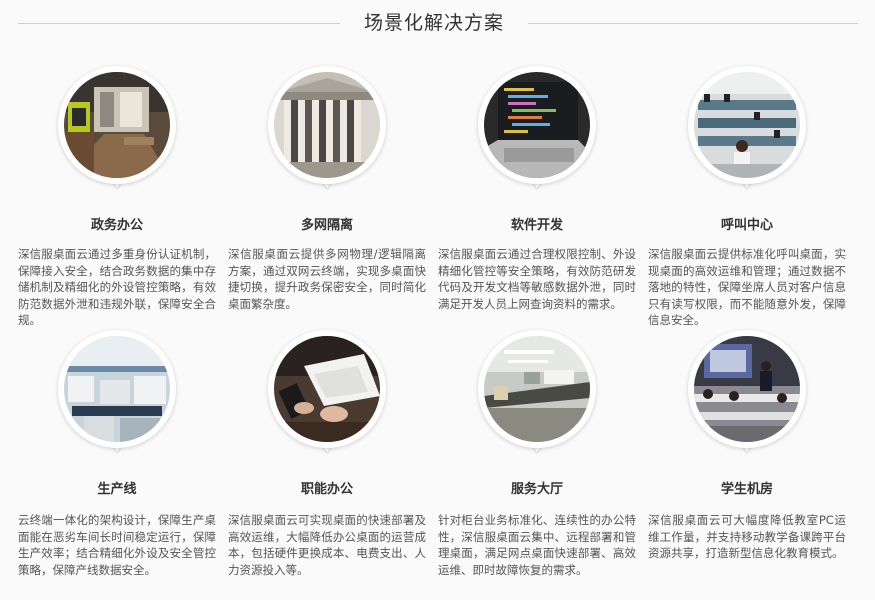 This screenshot has width=875, height=600. Describe the element at coordinates (693, 23) in the screenshot. I see `header-divider-right` at that location.